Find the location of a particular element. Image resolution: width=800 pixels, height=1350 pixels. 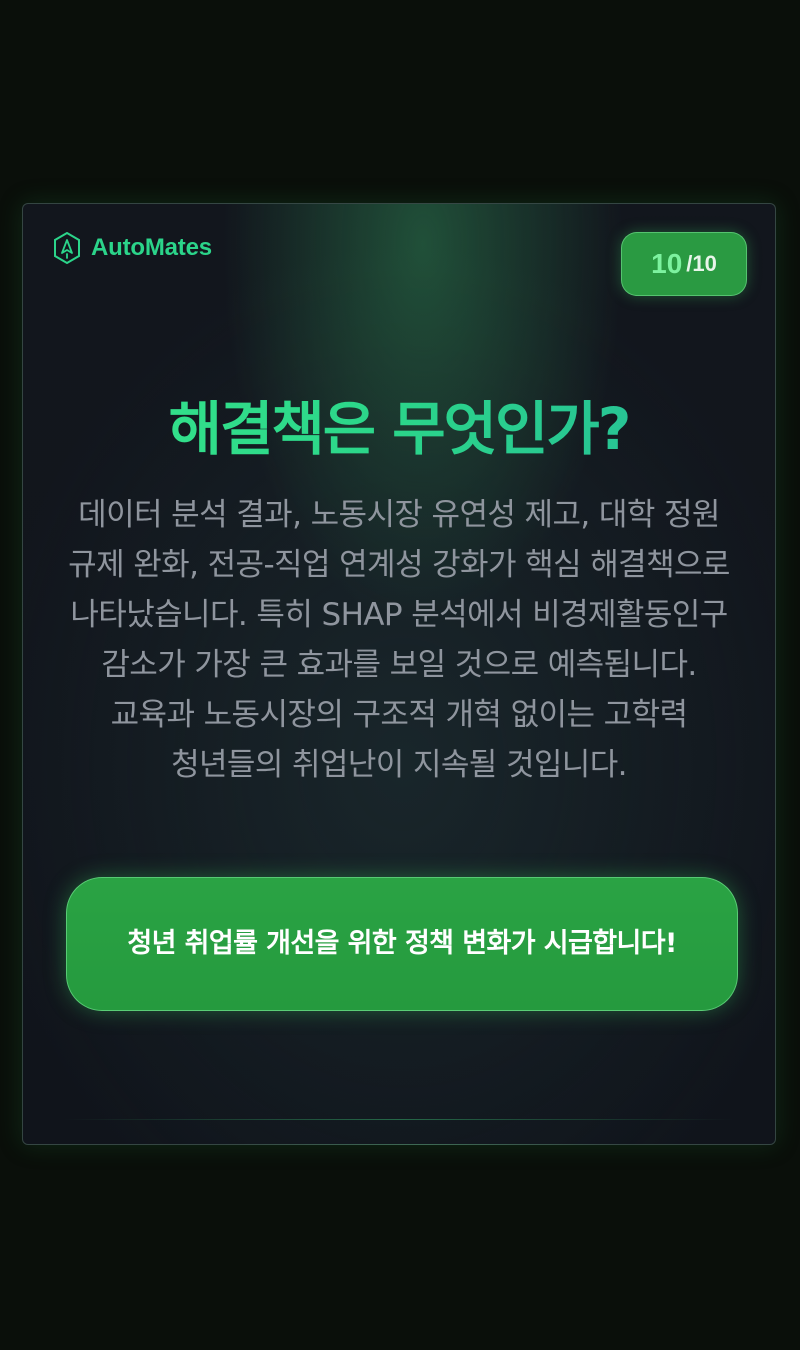

page-current: 10 is located at coordinates (667, 263).